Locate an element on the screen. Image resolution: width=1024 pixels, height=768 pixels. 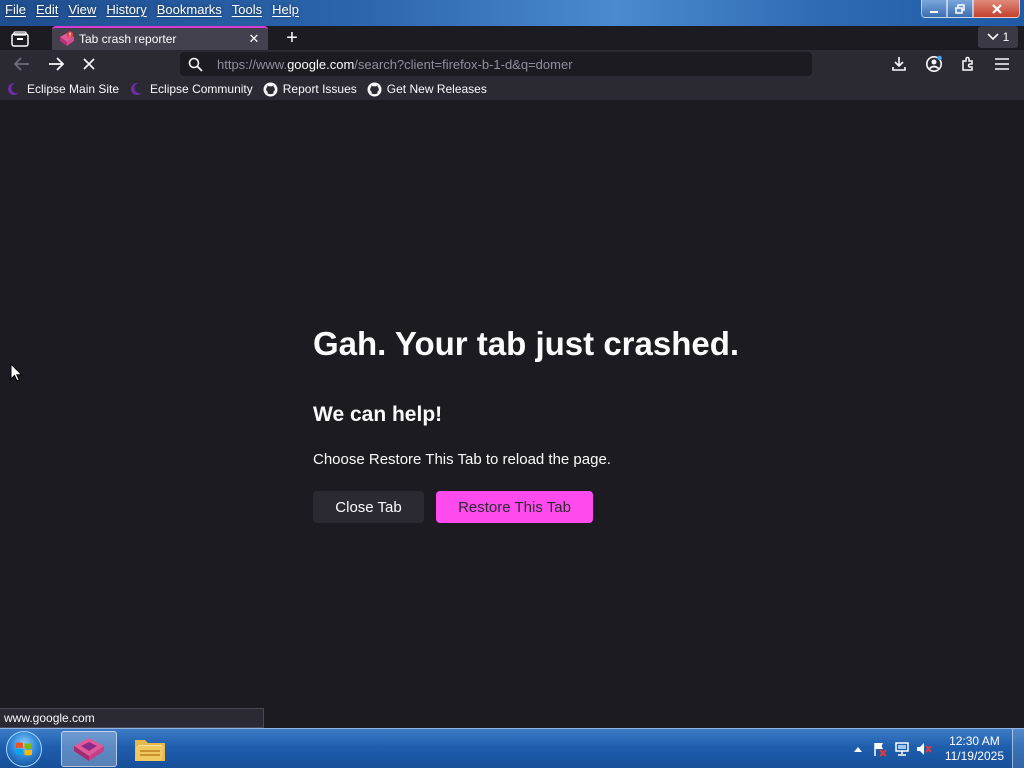
start-button is located at coordinates (24, 749).